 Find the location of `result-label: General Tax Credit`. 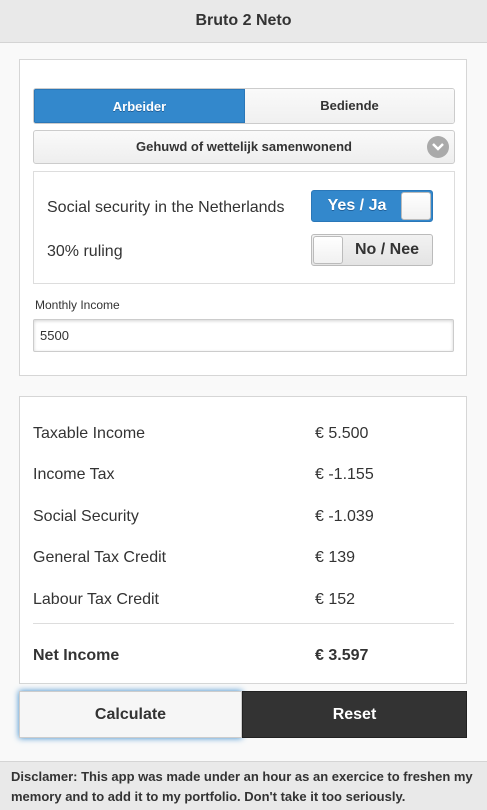

result-label: General Tax Credit is located at coordinates (100, 557).